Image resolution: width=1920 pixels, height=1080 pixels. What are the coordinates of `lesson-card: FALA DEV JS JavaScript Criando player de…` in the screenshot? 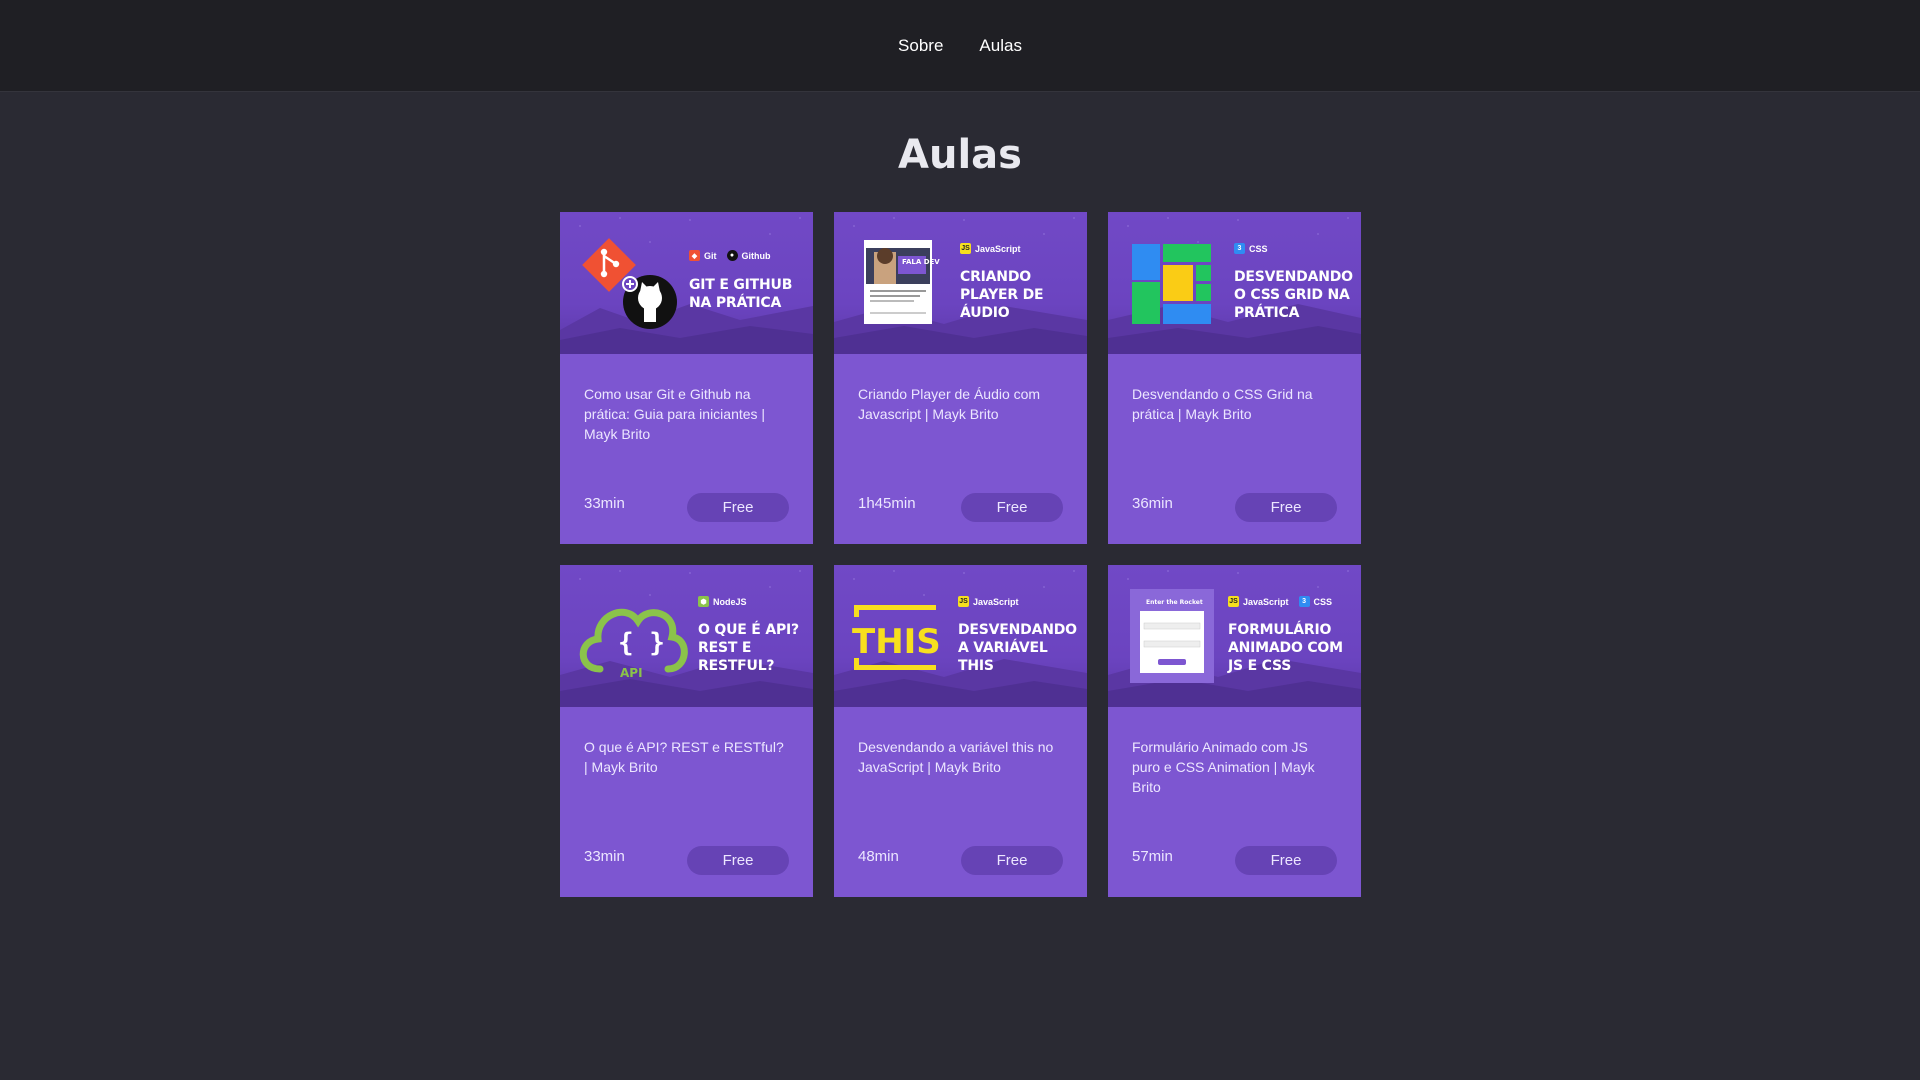 It's located at (960, 378).